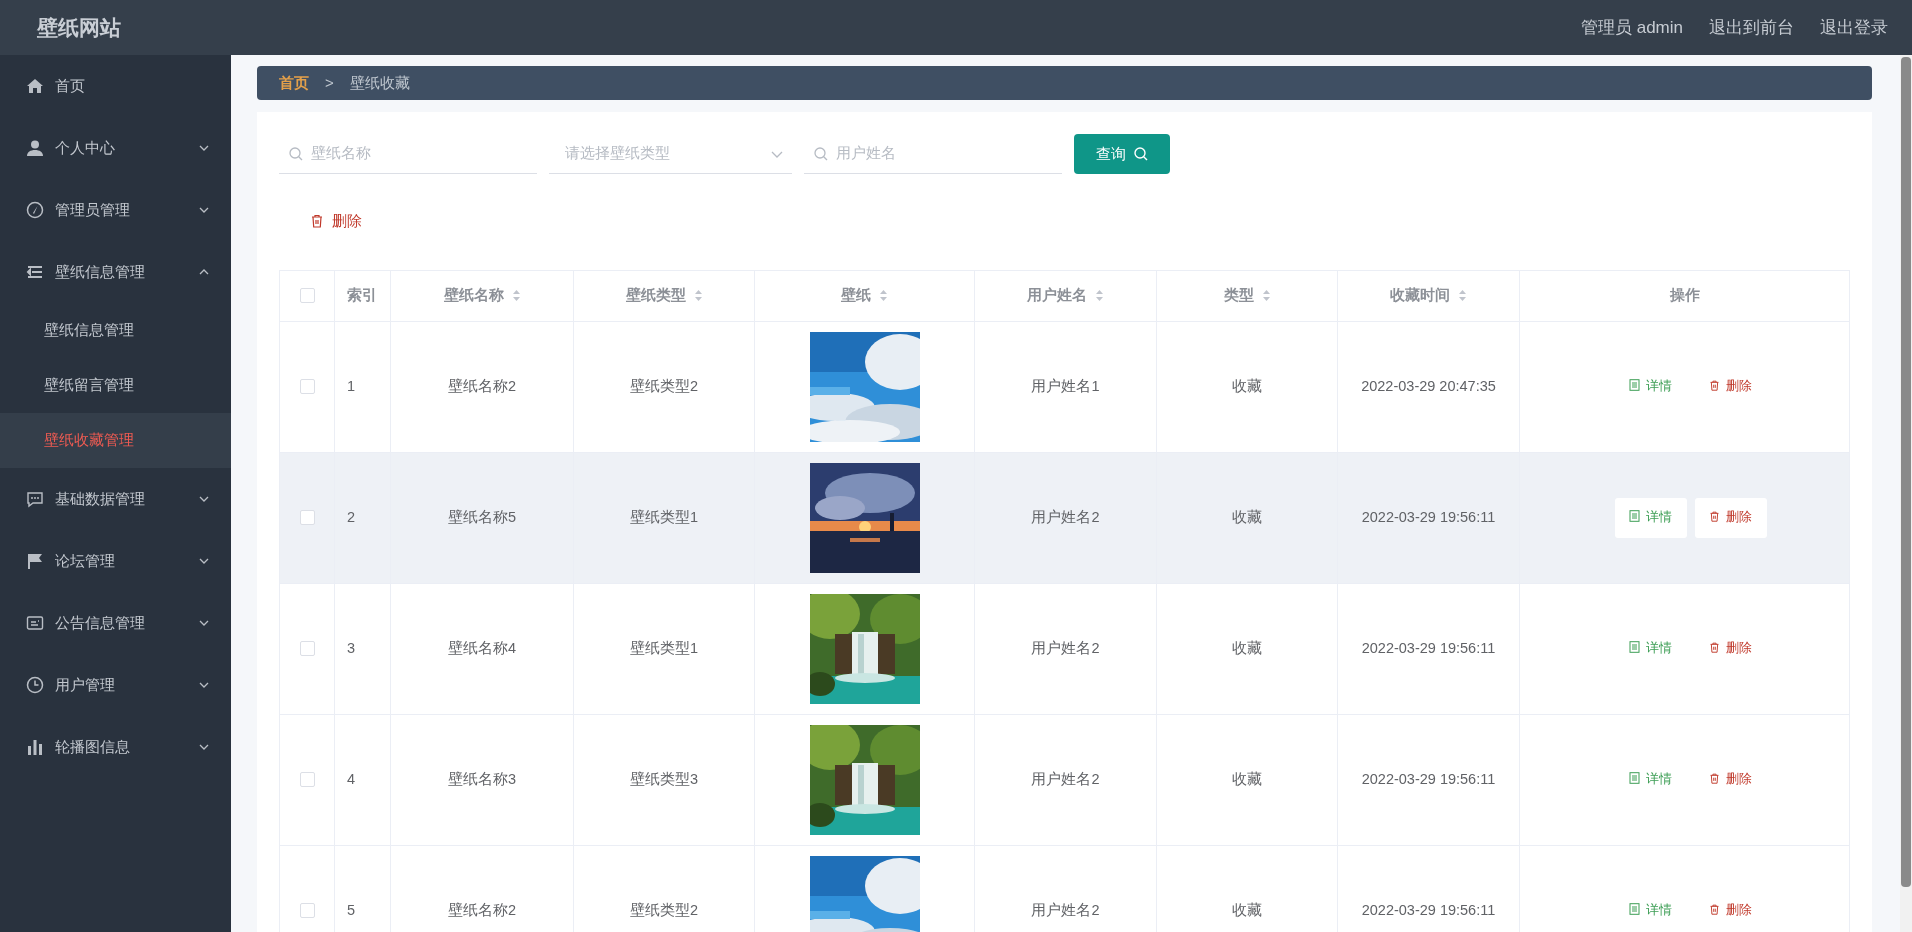 The height and width of the screenshot is (932, 1912). Describe the element at coordinates (664, 778) in the screenshot. I see `table-cell: 壁纸类型3` at that location.